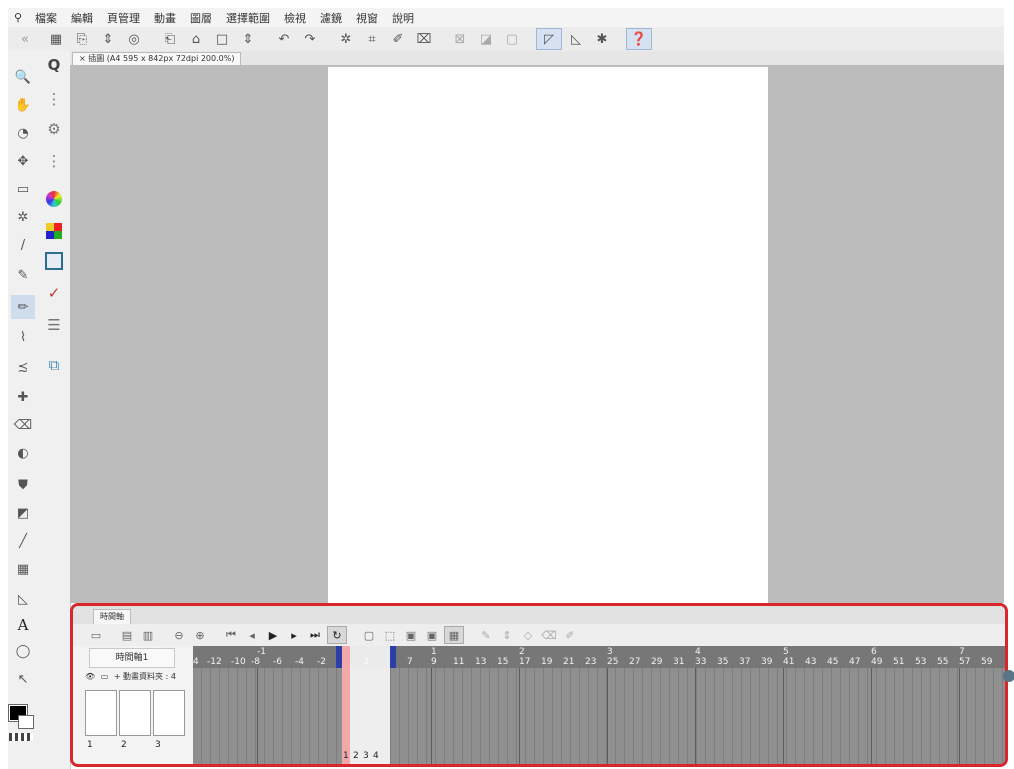 Image resolution: width=1014 pixels, height=769 pixels. I want to click on menu-layer: 圖層, so click(201, 18).